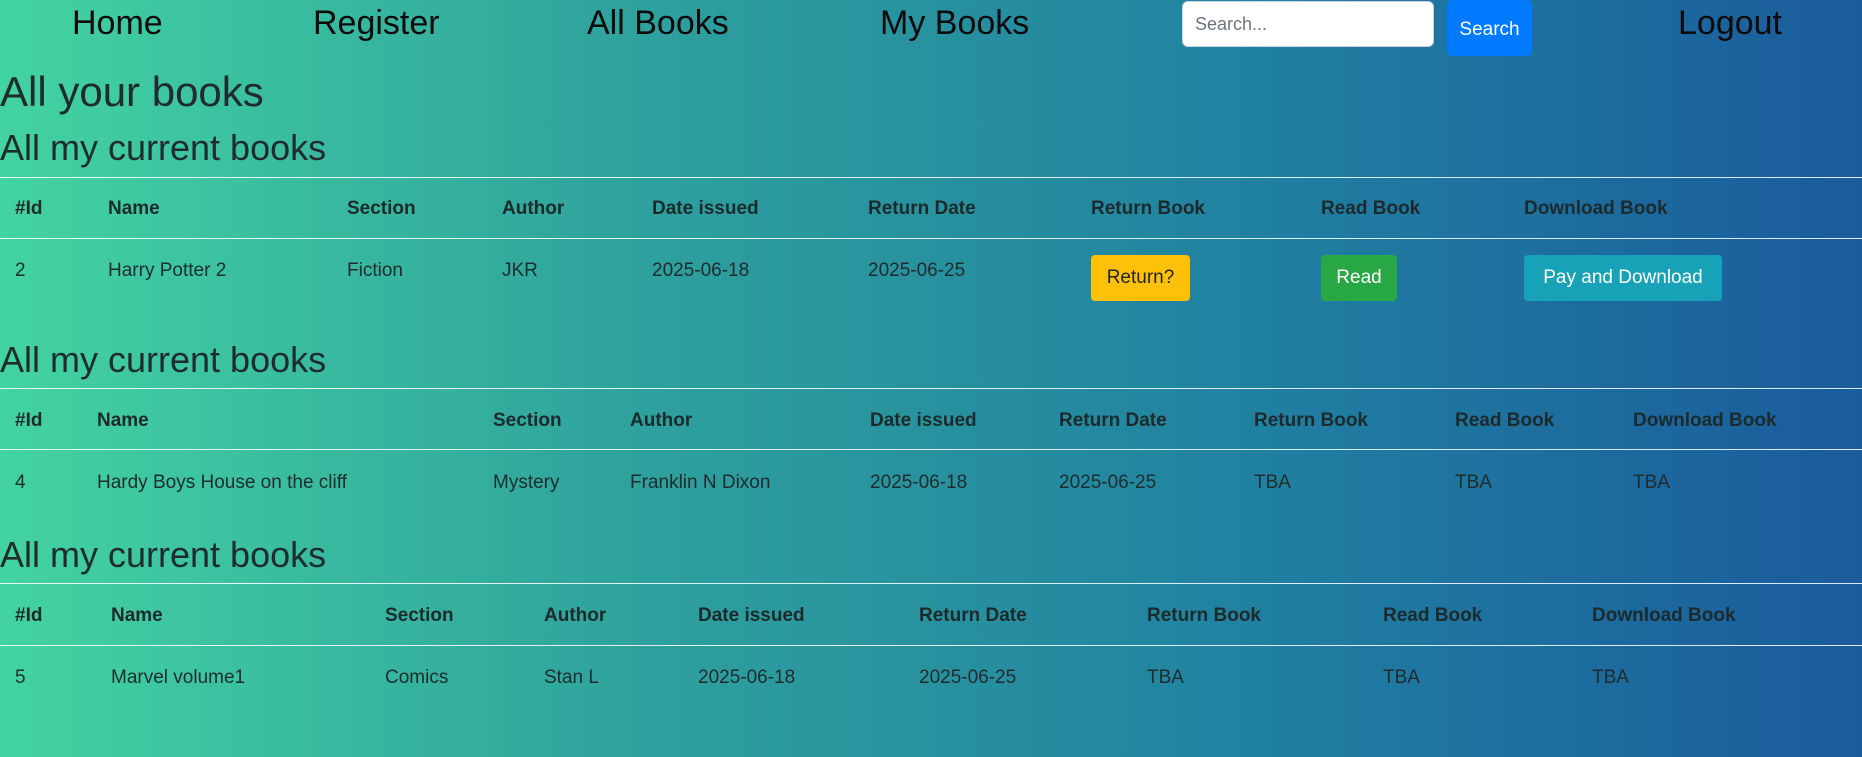  I want to click on row-section: Comics, so click(417, 677).